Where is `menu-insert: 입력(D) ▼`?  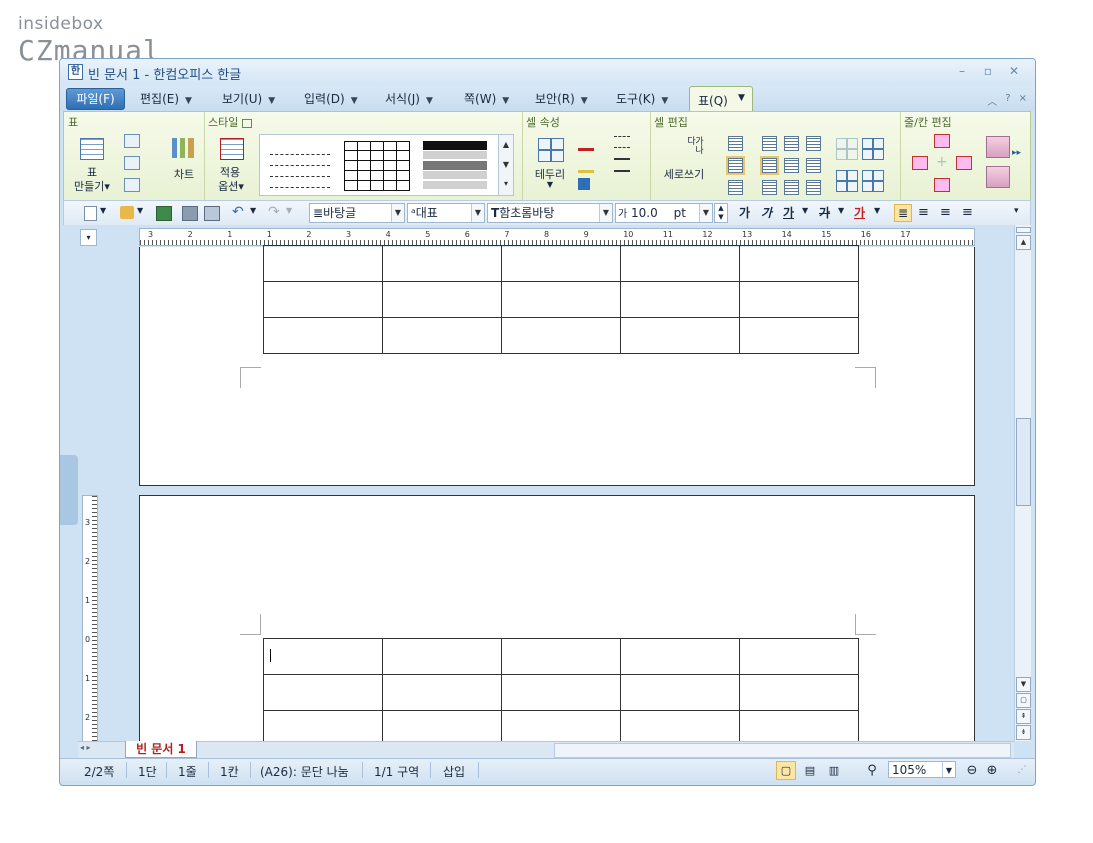 menu-insert: 입력(D) ▼ is located at coordinates (331, 98).